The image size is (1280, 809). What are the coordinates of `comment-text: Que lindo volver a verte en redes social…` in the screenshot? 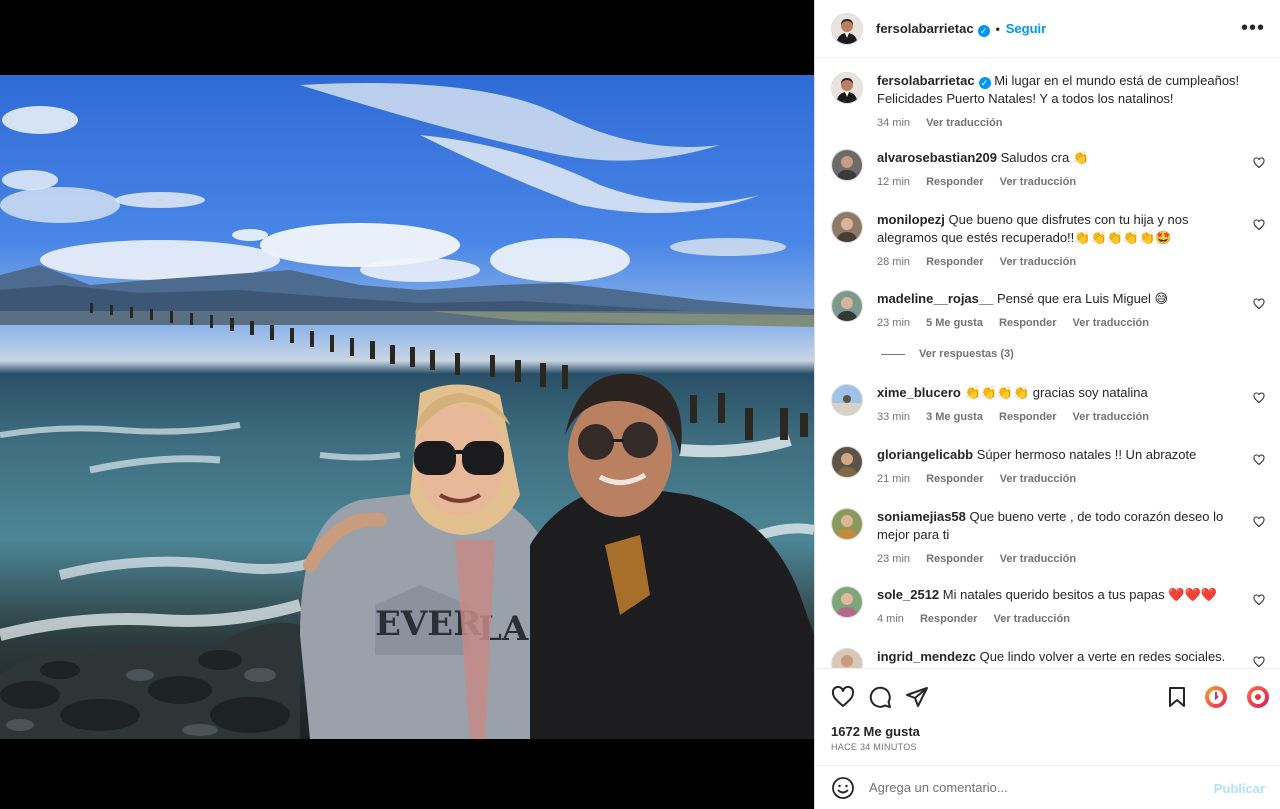 It's located at (1102, 656).